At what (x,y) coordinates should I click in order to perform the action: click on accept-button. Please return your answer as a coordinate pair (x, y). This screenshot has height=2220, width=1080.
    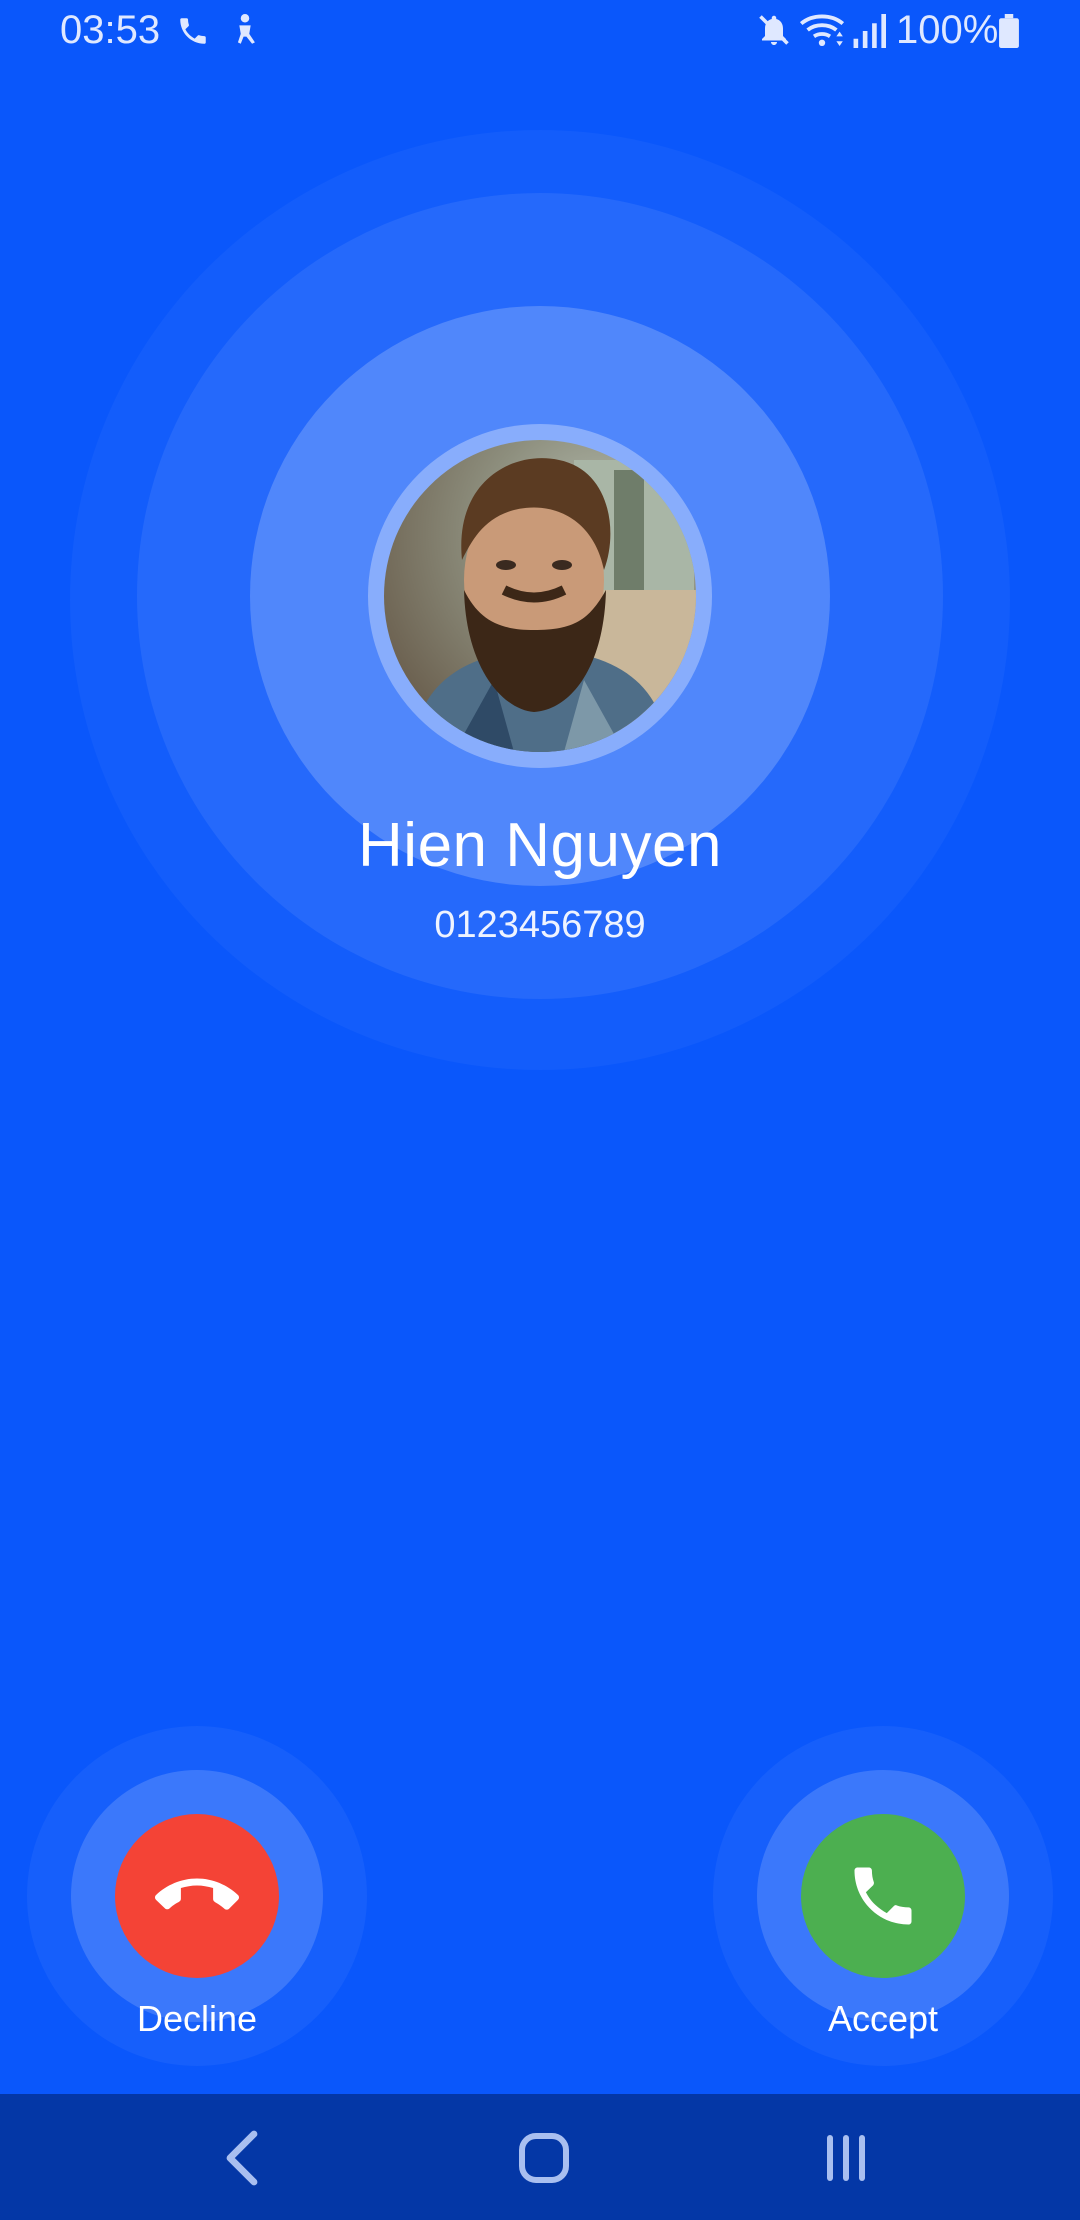
    Looking at the image, I should click on (883, 1896).